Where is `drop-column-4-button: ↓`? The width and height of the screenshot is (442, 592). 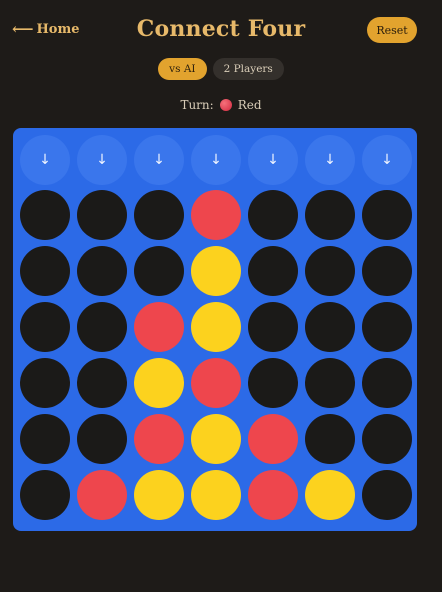 drop-column-4-button: ↓ is located at coordinates (216, 160).